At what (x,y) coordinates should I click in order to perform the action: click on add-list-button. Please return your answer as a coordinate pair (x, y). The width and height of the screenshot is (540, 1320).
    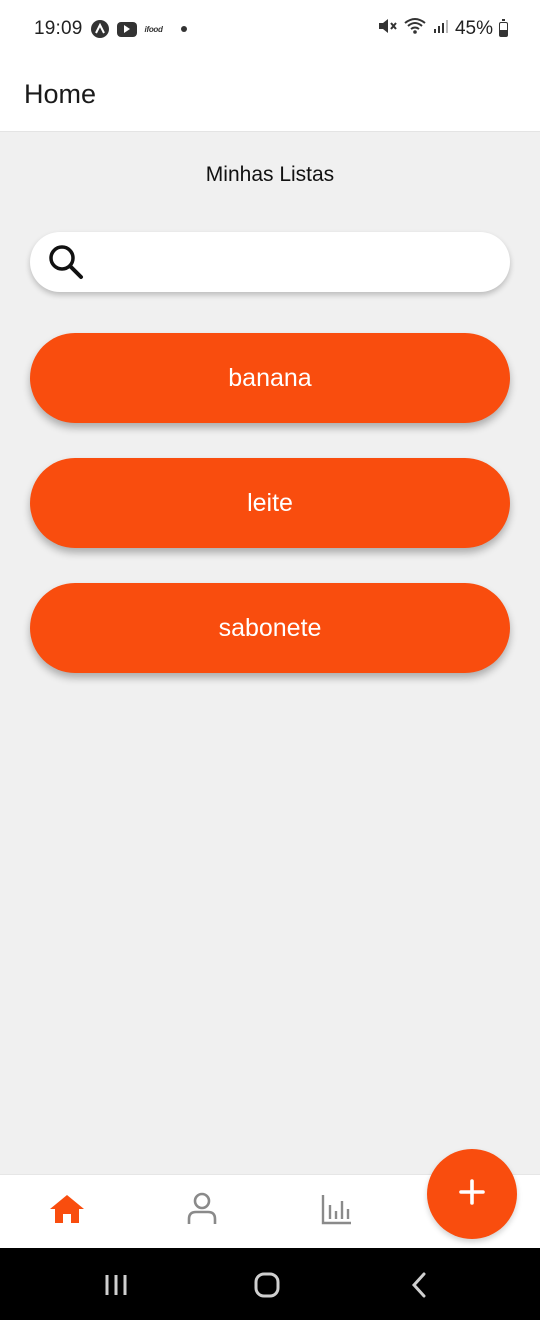
    Looking at the image, I should click on (472, 1194).